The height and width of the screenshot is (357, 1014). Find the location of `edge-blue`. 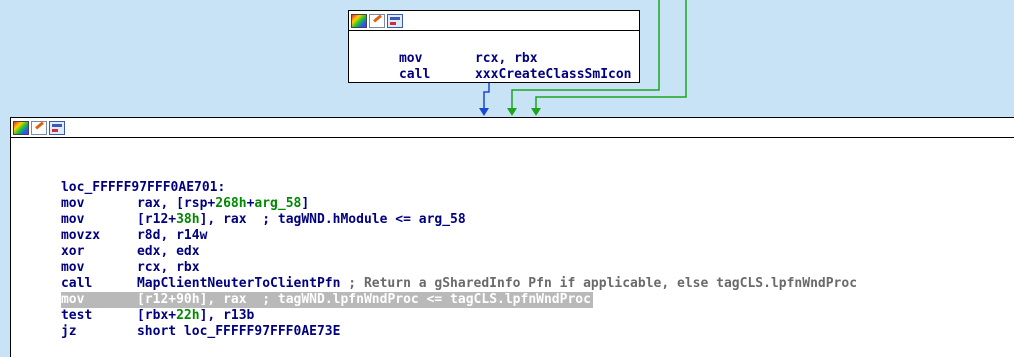

edge-blue is located at coordinates (486, 96).